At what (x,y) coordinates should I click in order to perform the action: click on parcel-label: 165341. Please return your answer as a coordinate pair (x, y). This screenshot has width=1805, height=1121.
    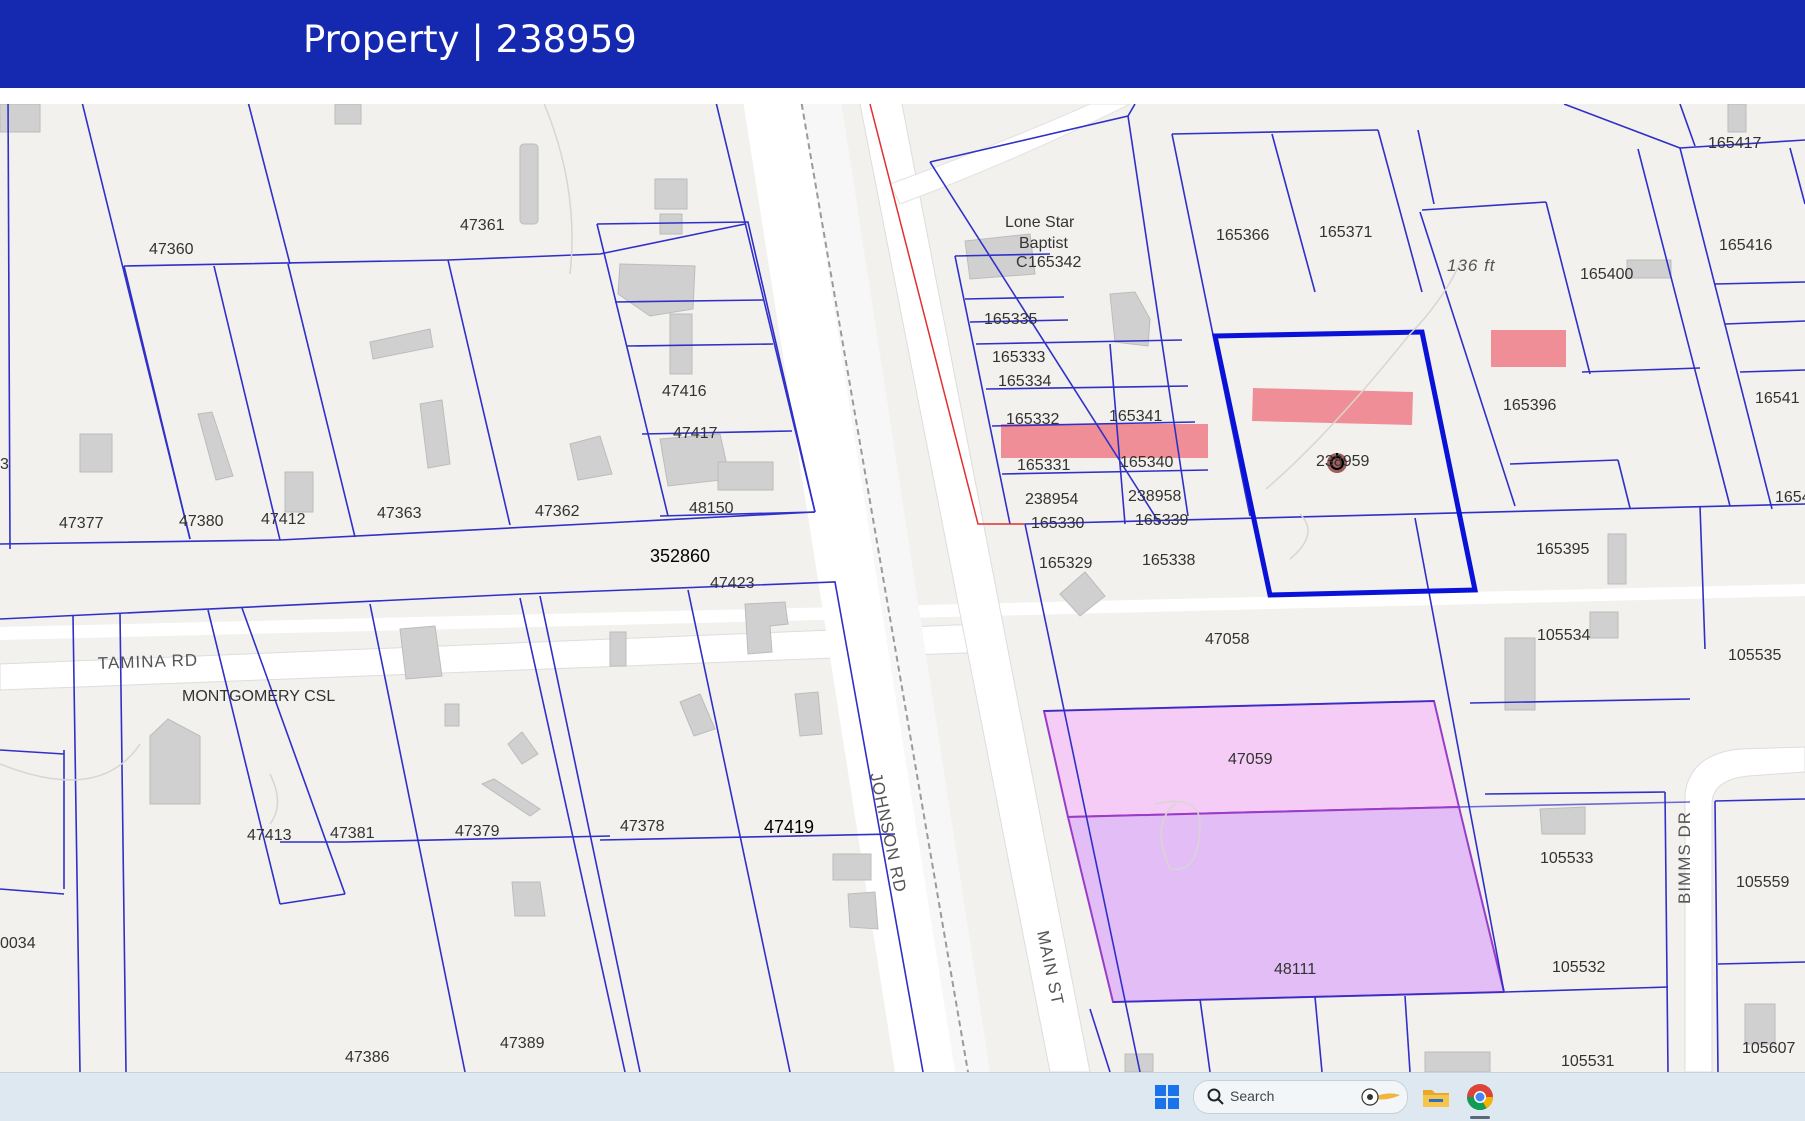
    Looking at the image, I should click on (1135, 416).